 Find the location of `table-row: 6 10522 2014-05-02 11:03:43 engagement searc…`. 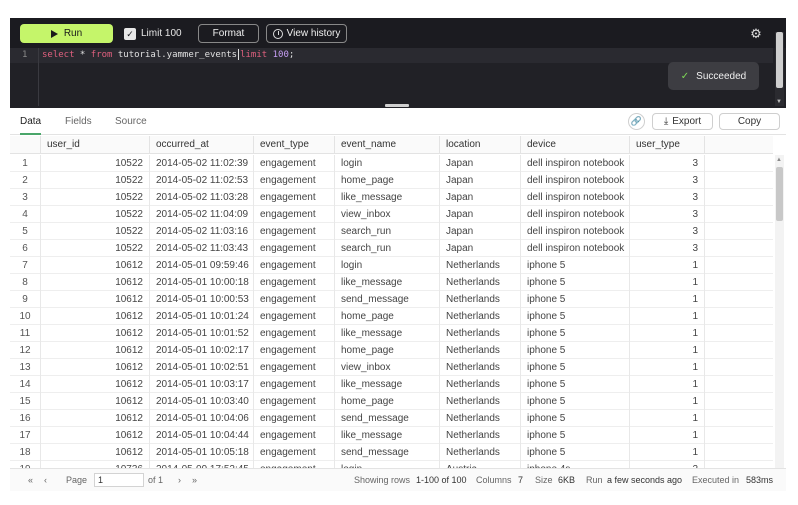

table-row: 6 10522 2014-05-02 11:03:43 engagement searc… is located at coordinates (391, 248).